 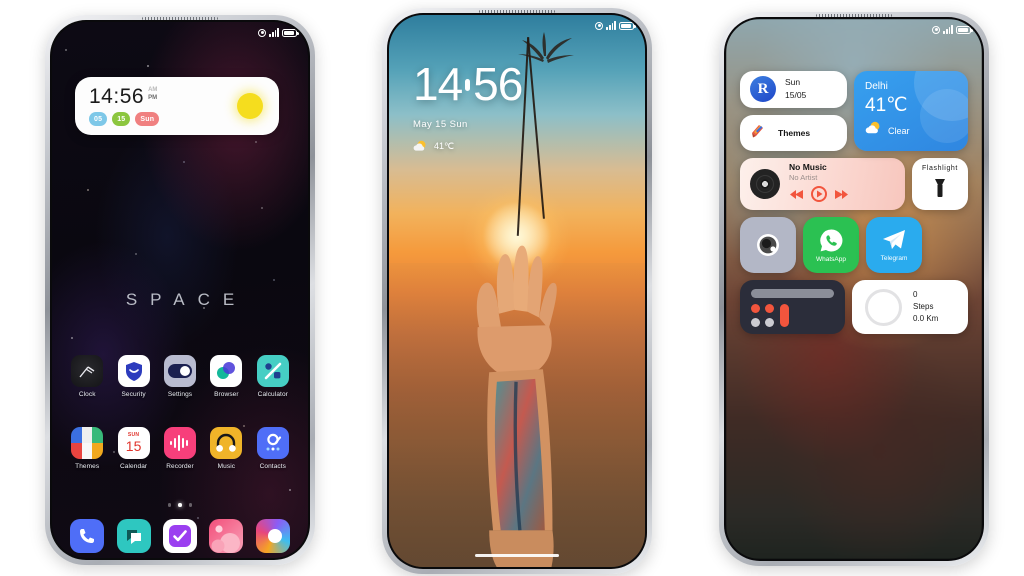 I want to click on date-widget-date: 15/05, so click(x=796, y=95).